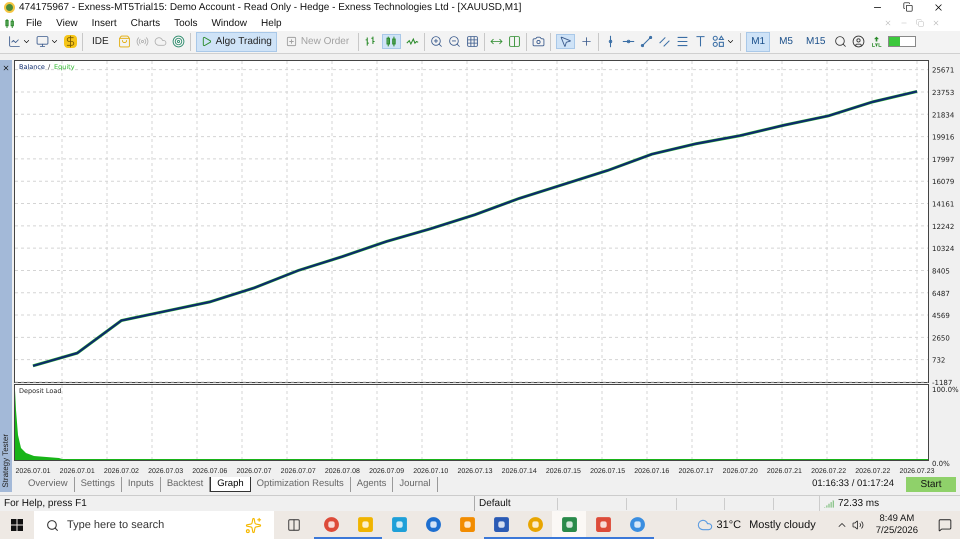 Image resolution: width=960 pixels, height=539 pixels. What do you see at coordinates (45, 504) in the screenshot?
I see `status-text: For Help, press F1` at bounding box center [45, 504].